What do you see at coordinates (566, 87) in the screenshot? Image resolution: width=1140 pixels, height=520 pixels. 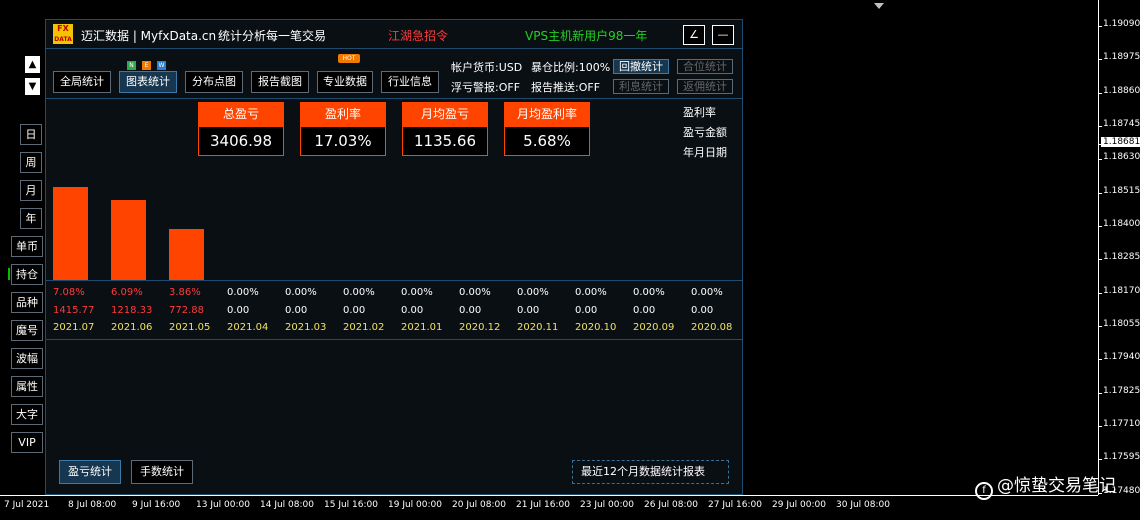 I see `report-push: 报告推送:OFF` at bounding box center [566, 87].